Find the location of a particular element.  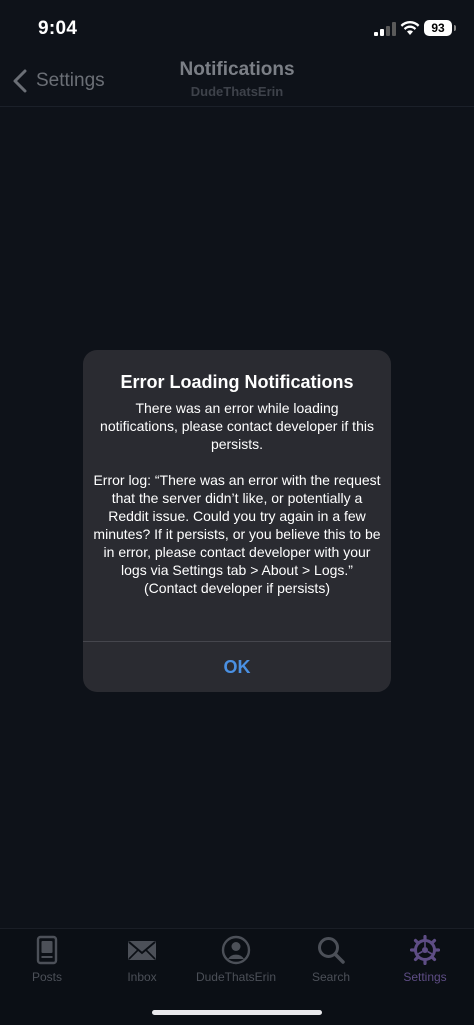

tab-profile: DudeThatsErin is located at coordinates (236, 965).